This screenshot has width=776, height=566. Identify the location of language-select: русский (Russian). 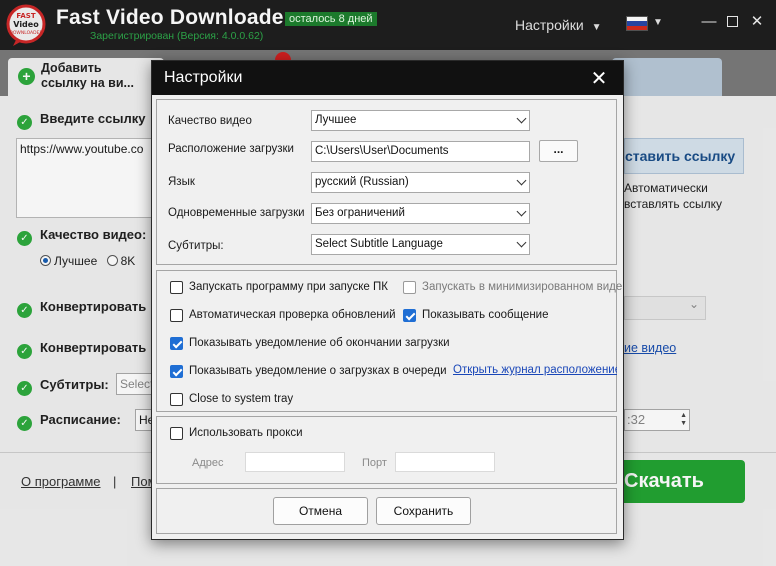
(420, 182).